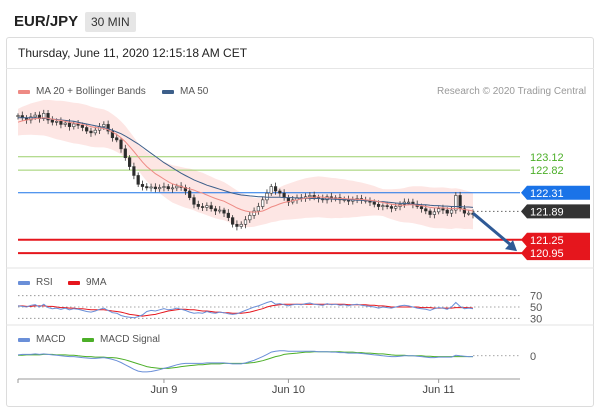 The width and height of the screenshot is (597, 411). What do you see at coordinates (163, 390) in the screenshot?
I see `x-tick-jun-9: Jun 9` at bounding box center [163, 390].